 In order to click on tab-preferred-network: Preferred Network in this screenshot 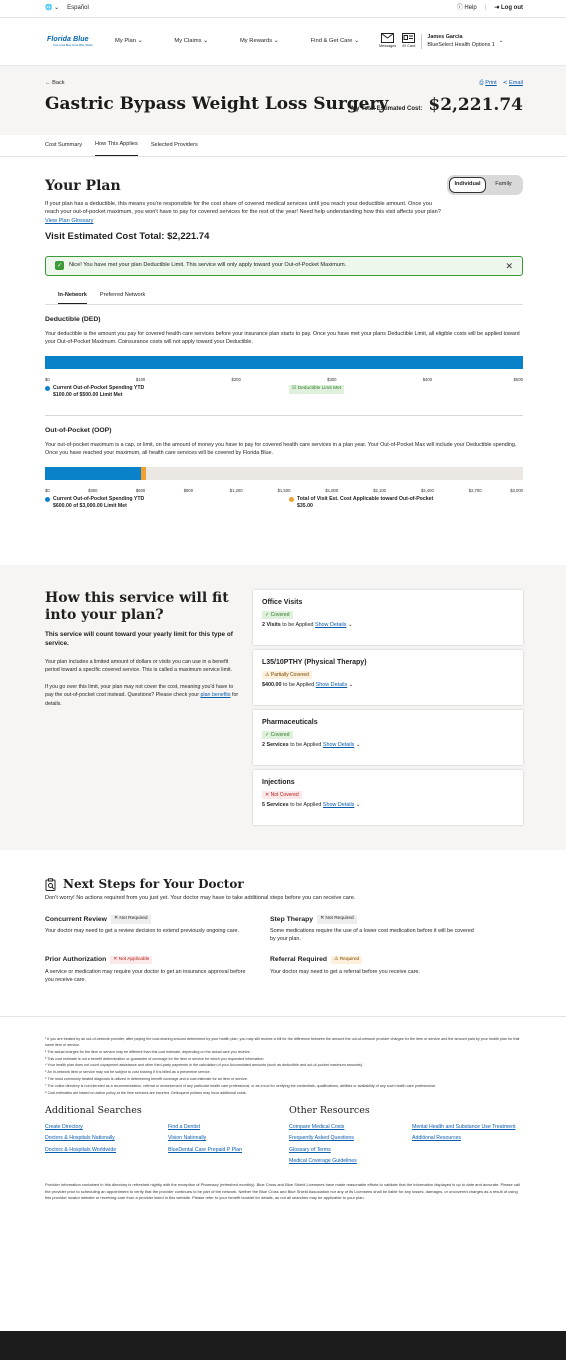, I will do `click(122, 298)`.